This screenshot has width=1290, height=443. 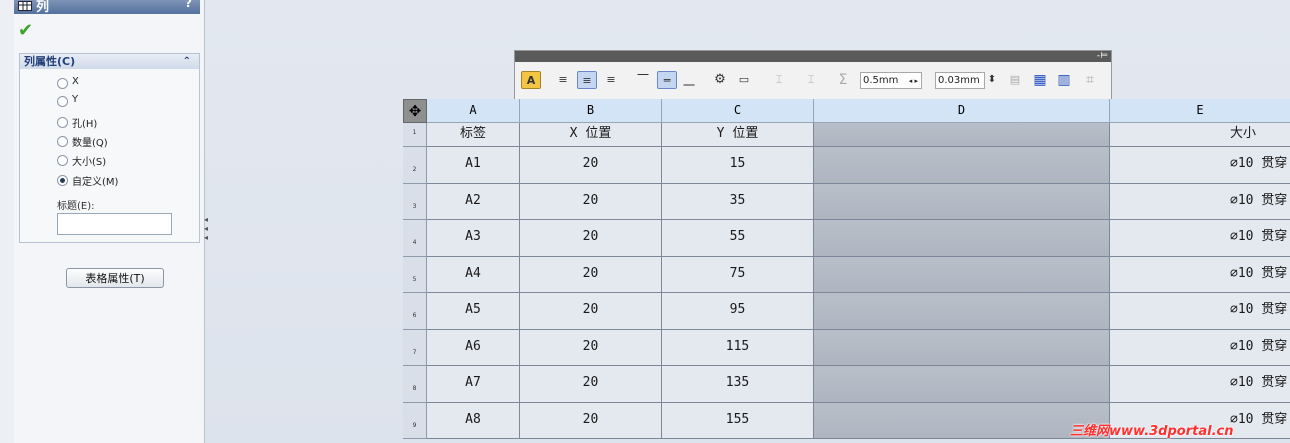 I want to click on table-cell: 95, so click(x=738, y=311).